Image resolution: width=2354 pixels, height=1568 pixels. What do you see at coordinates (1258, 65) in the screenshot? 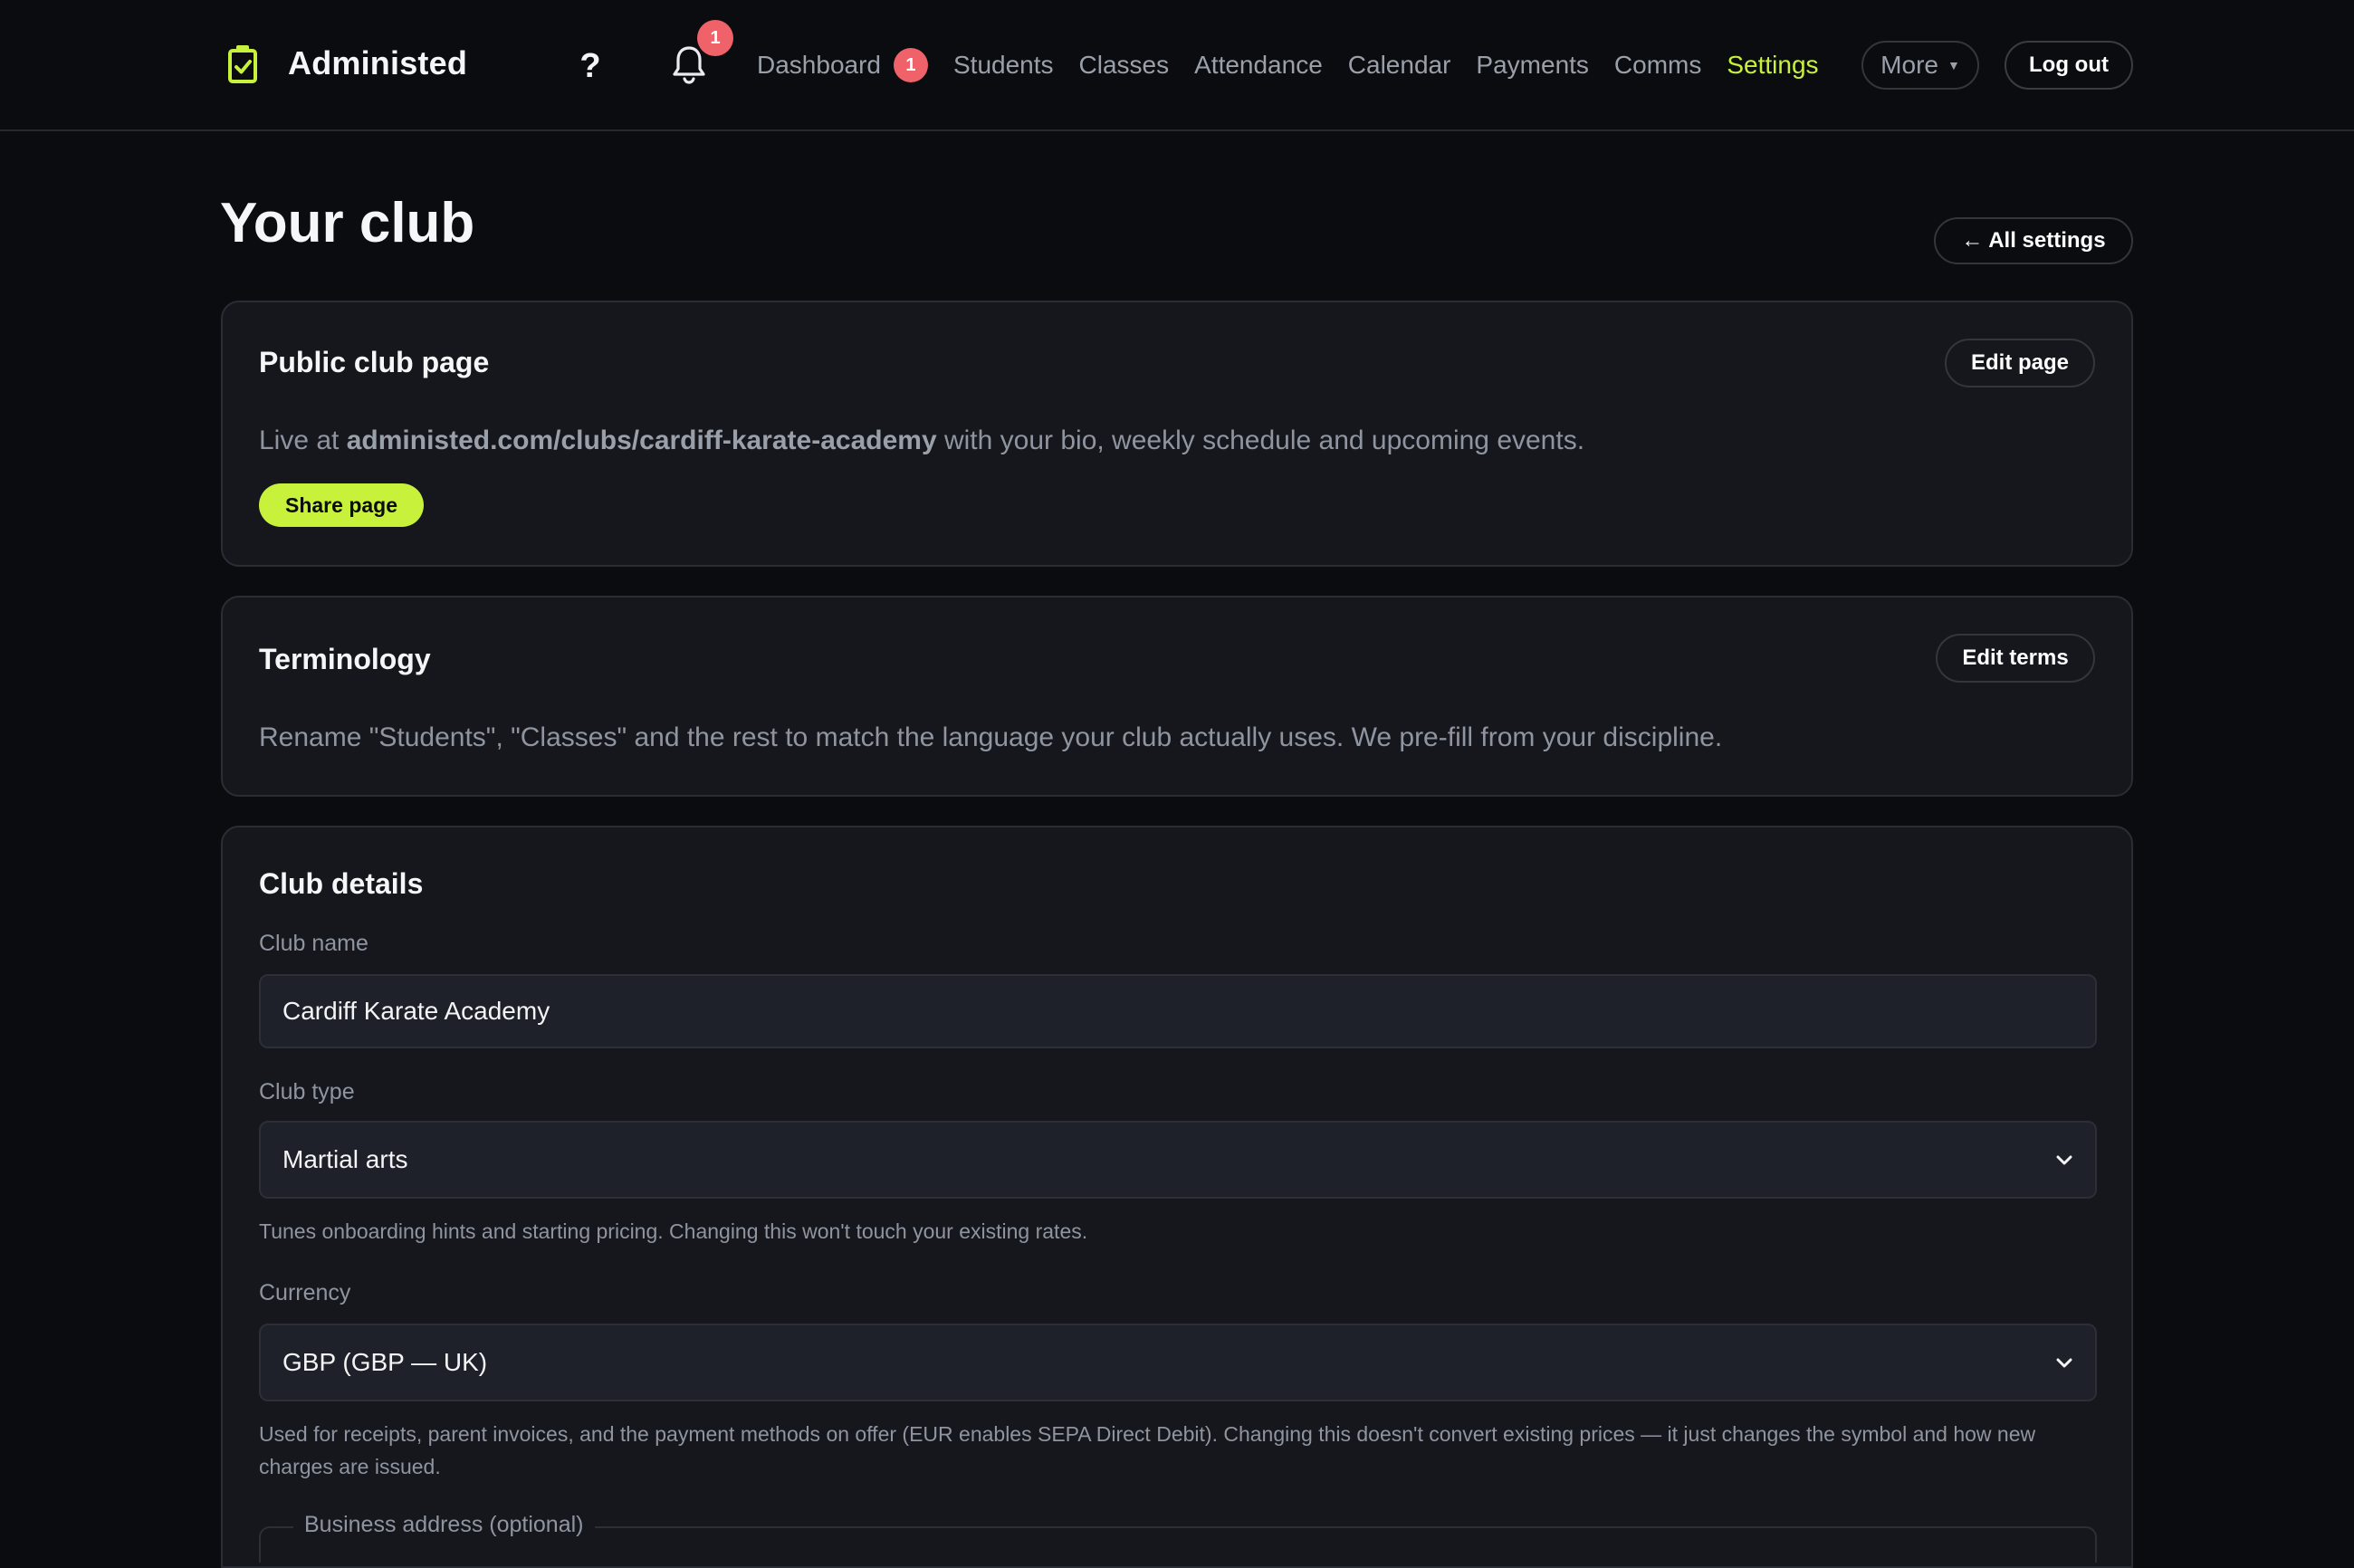
I see `nav-item-attendance: Attendance` at bounding box center [1258, 65].